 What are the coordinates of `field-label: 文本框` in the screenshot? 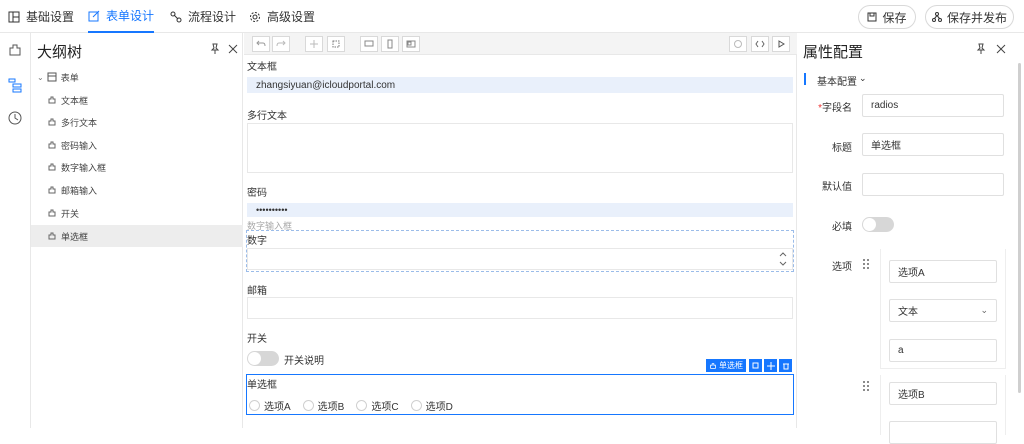 It's located at (262, 67).